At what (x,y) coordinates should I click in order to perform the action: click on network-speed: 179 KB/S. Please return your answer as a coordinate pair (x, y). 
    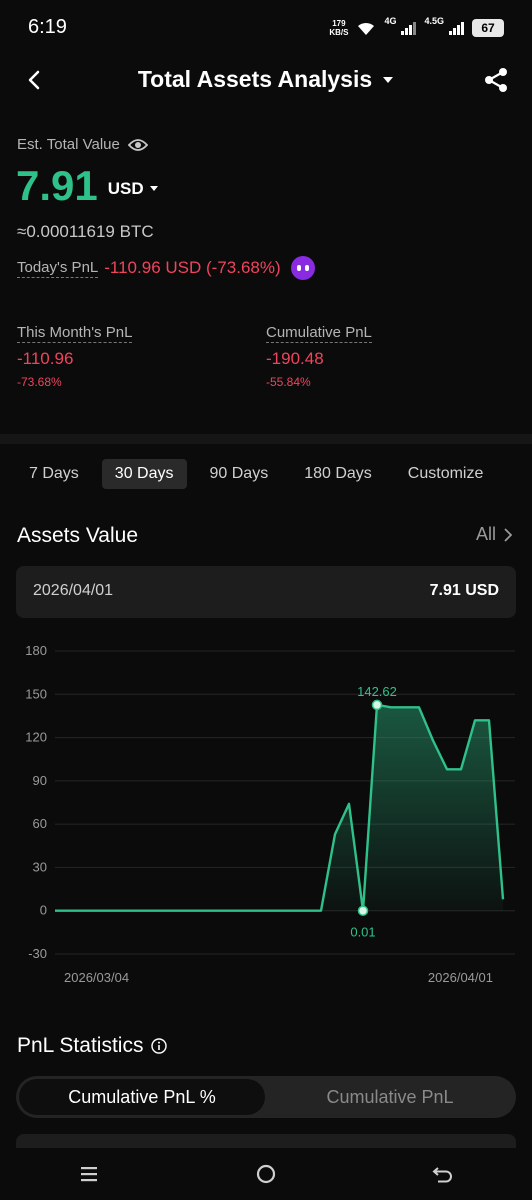
    Looking at the image, I should click on (339, 28).